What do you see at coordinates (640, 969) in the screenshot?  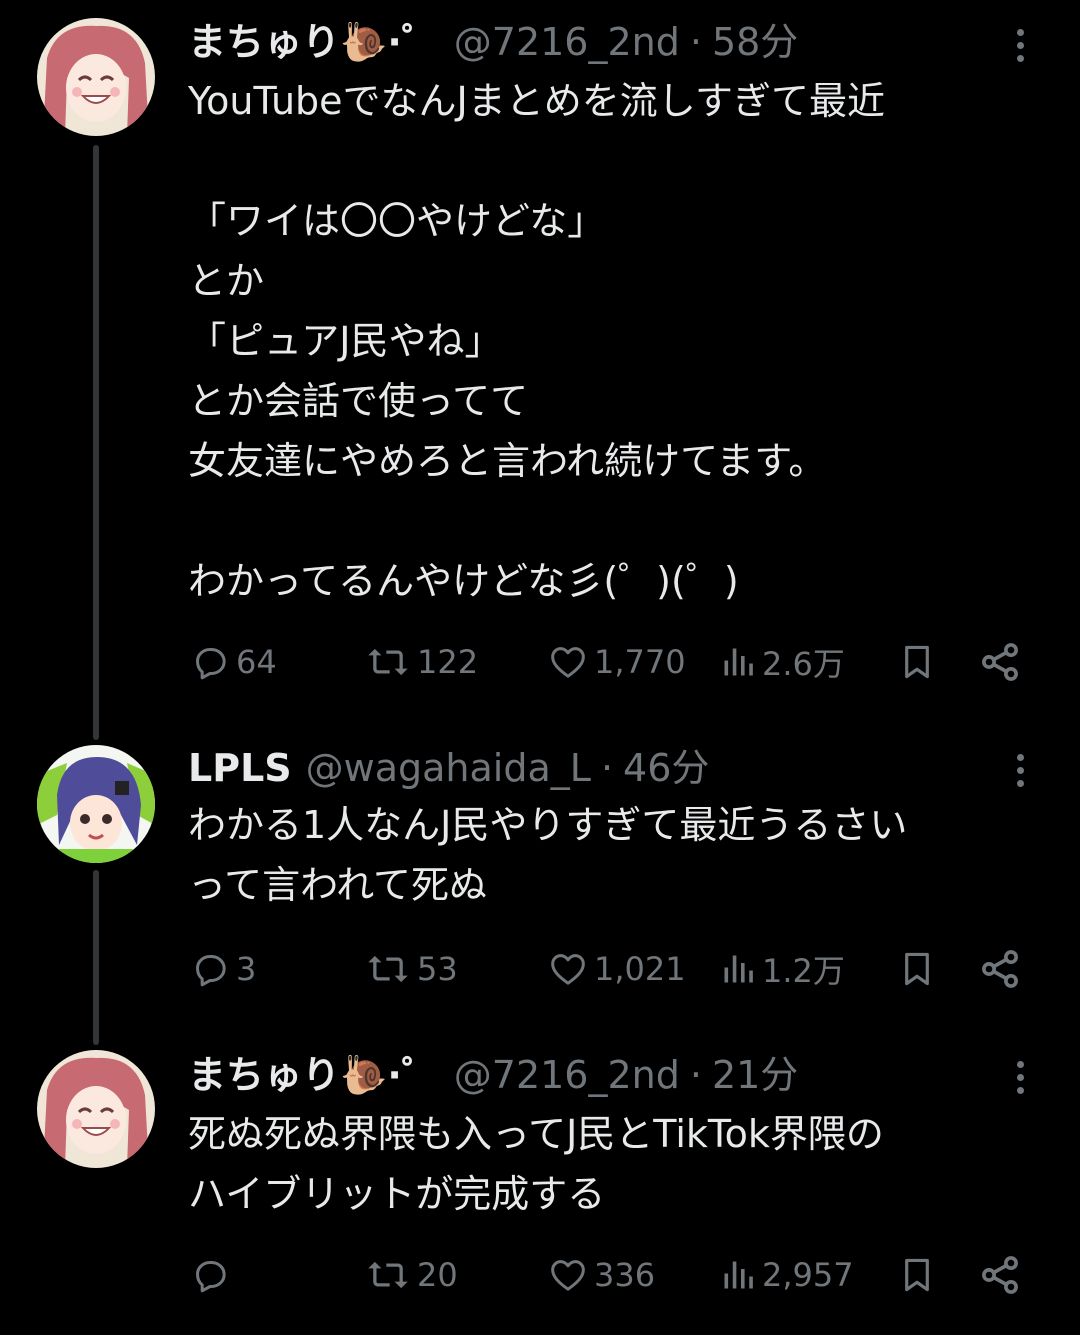 I see `like-count: 1,021` at bounding box center [640, 969].